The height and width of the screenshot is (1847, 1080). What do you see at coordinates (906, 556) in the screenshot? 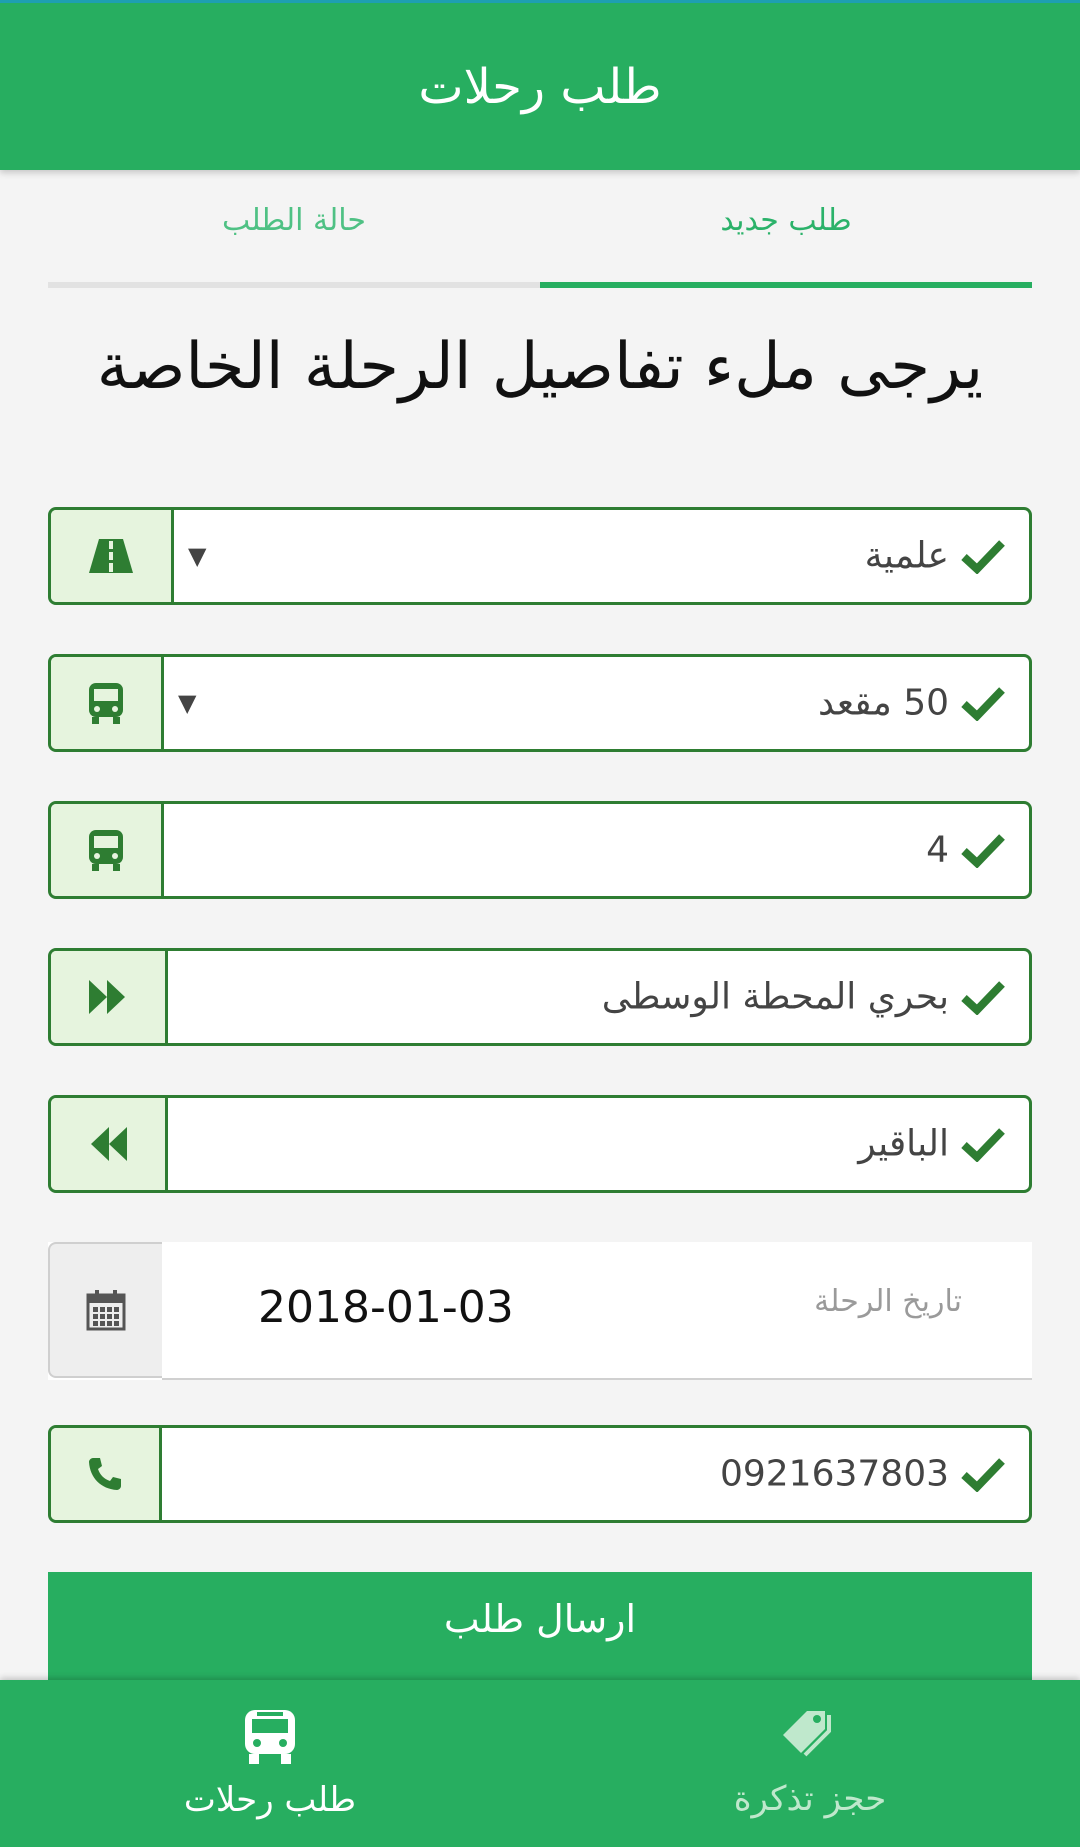
I see `trip-type-value: علمية` at bounding box center [906, 556].